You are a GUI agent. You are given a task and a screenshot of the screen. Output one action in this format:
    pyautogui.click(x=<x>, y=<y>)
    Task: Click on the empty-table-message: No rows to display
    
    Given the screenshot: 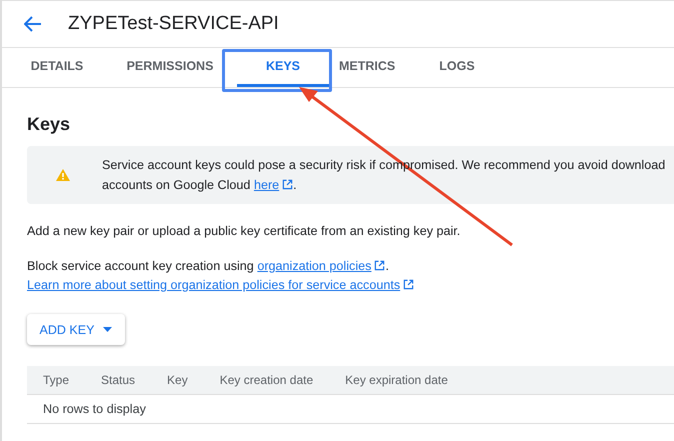 What is the action you would take?
    pyautogui.click(x=350, y=409)
    